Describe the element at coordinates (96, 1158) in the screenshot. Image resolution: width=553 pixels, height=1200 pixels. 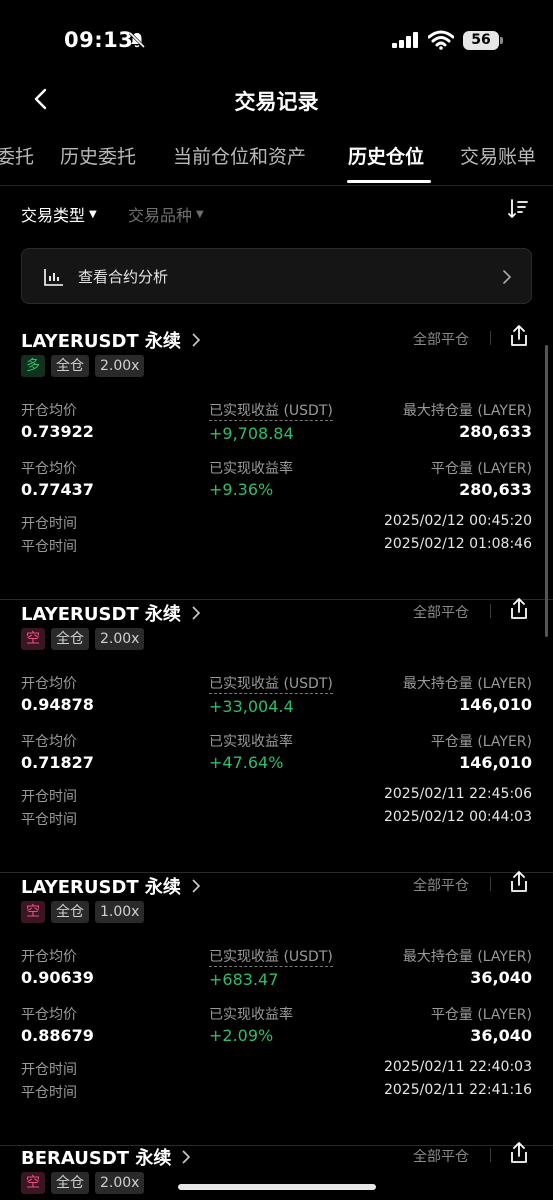
I see `position-symbol-label: BERAUSDT 永续` at that location.